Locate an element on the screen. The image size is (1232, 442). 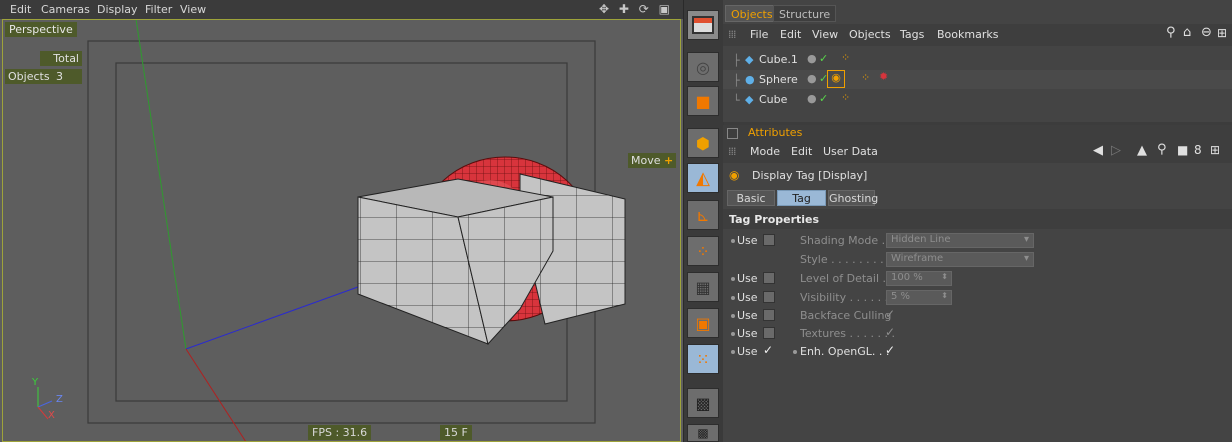
attributes-title: Attributes is located at coordinates (775, 132).